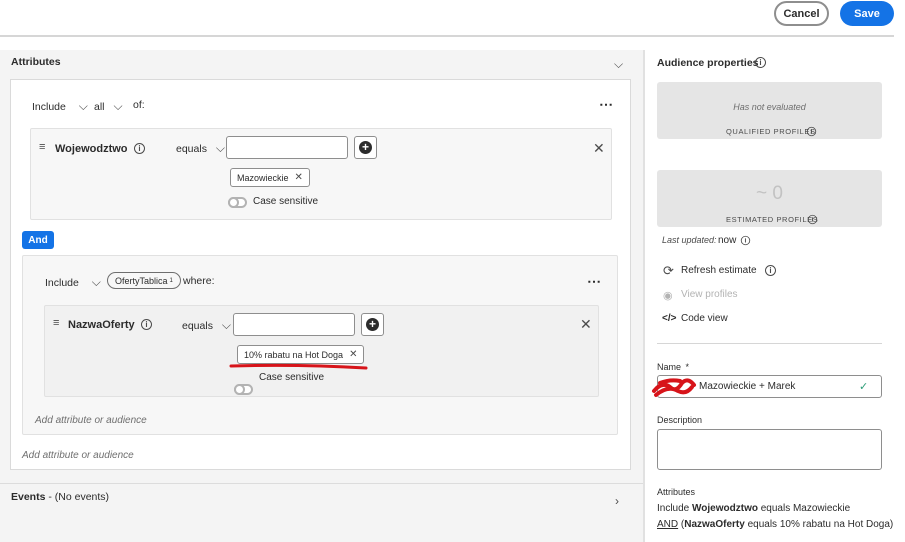 This screenshot has height=542, width=905. Describe the element at coordinates (819, 524) in the screenshot. I see `summary-text: equals 10% rabatu na Hot Doga)` at that location.